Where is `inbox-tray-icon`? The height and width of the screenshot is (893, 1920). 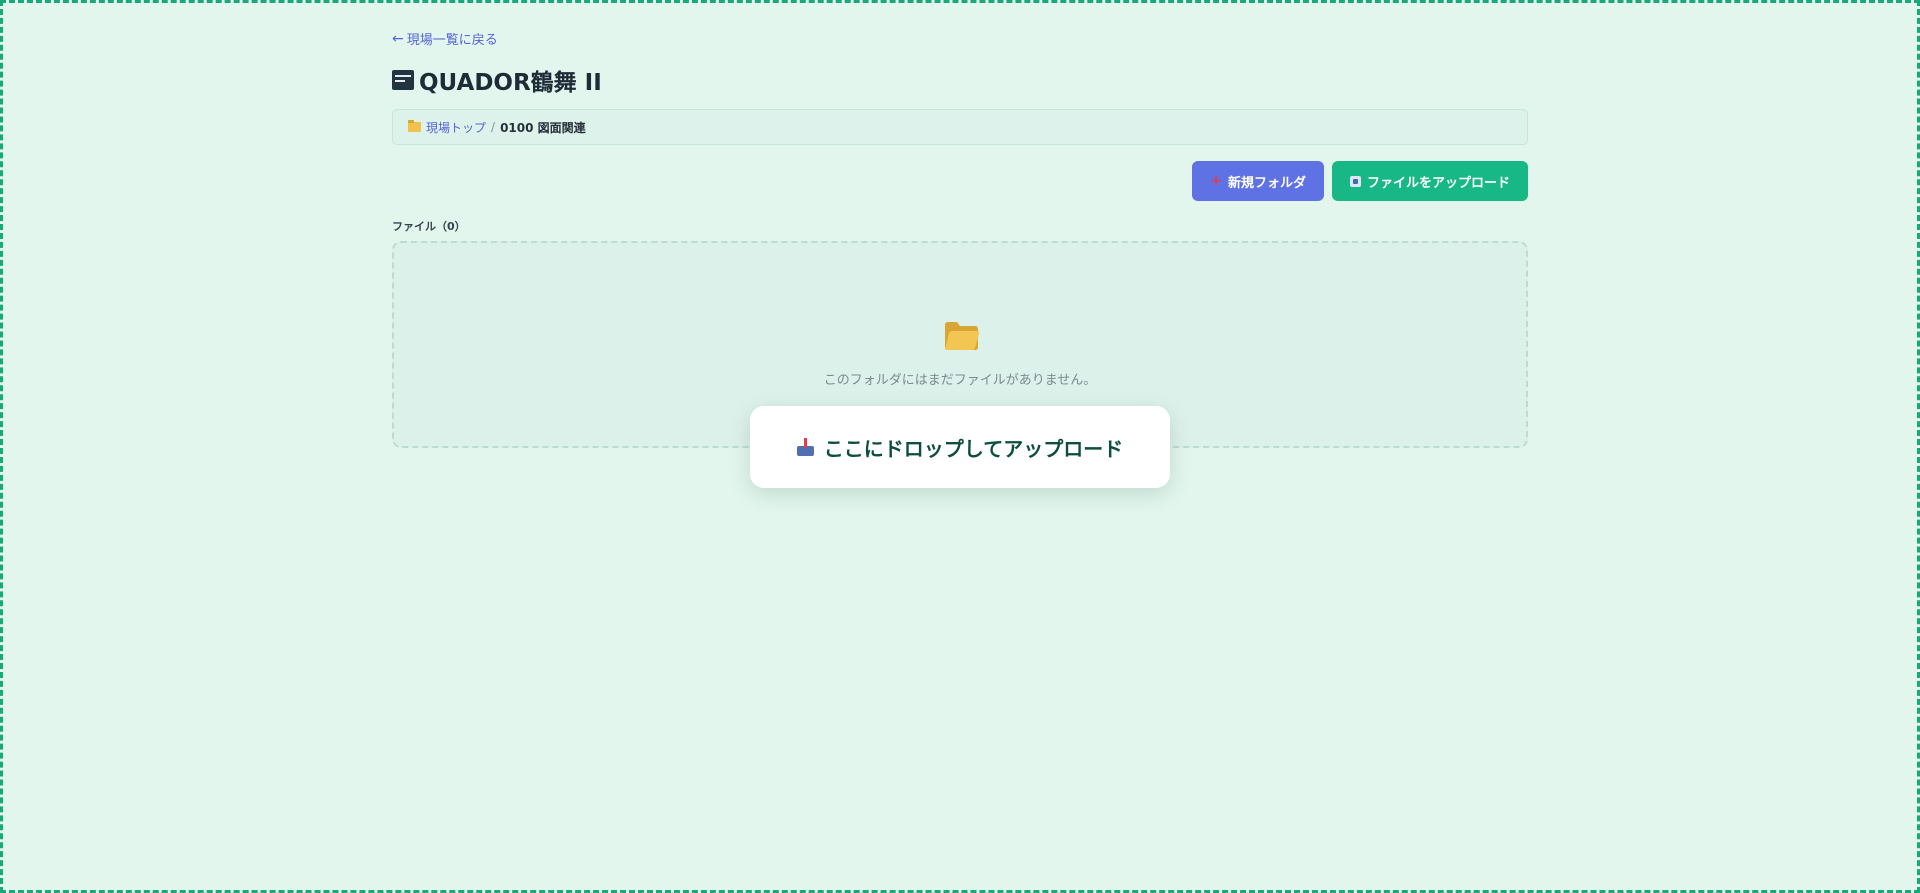 inbox-tray-icon is located at coordinates (805, 447).